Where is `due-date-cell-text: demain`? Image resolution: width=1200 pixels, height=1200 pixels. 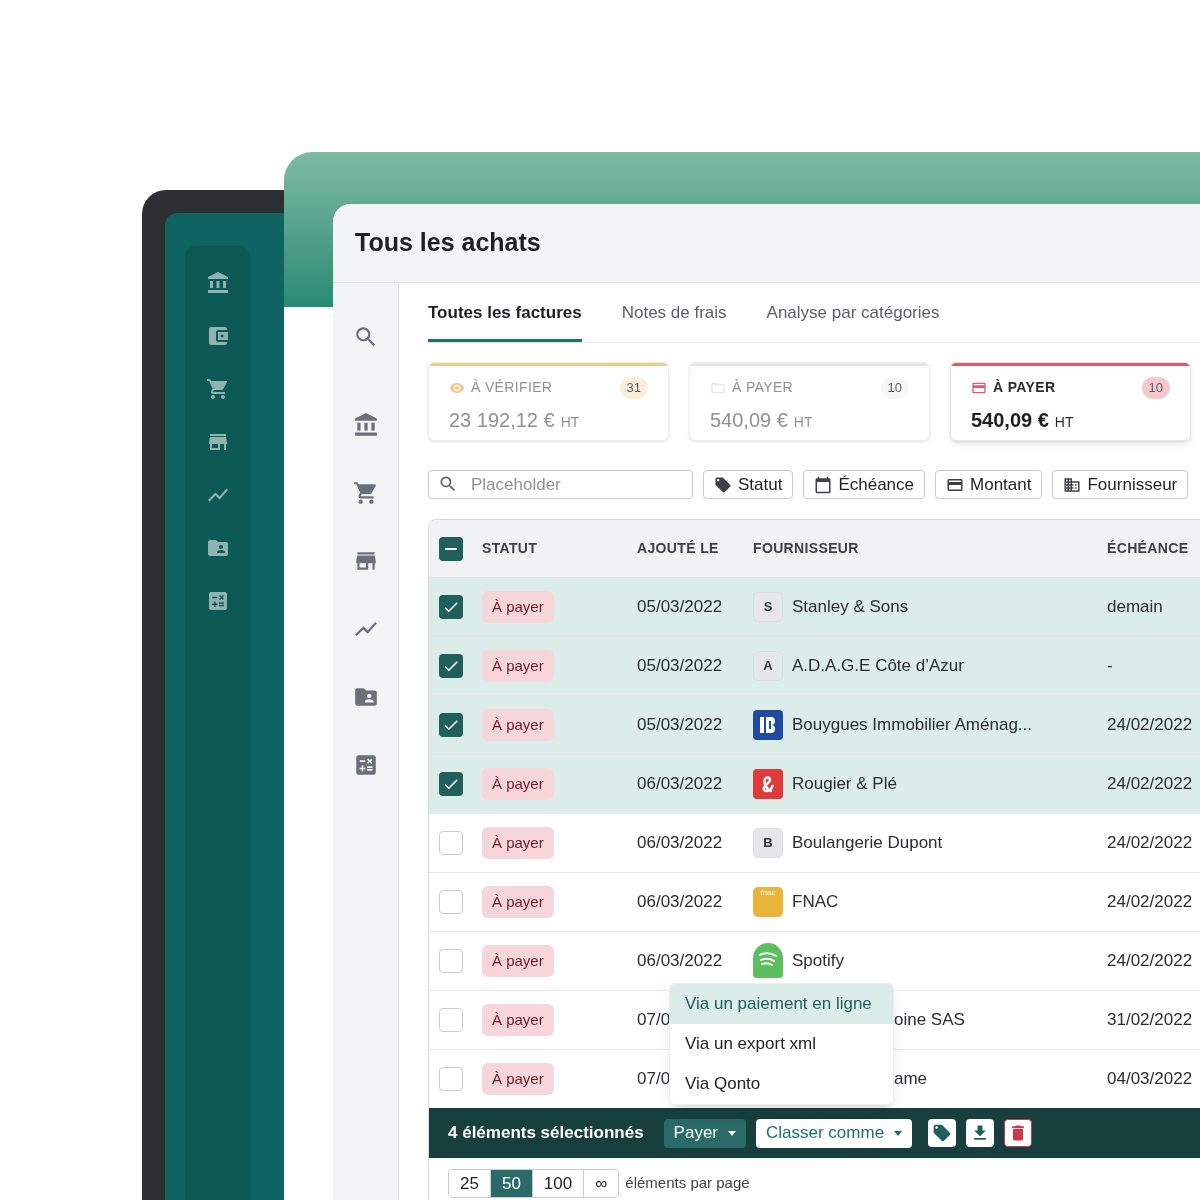
due-date-cell-text: demain is located at coordinates (1135, 607).